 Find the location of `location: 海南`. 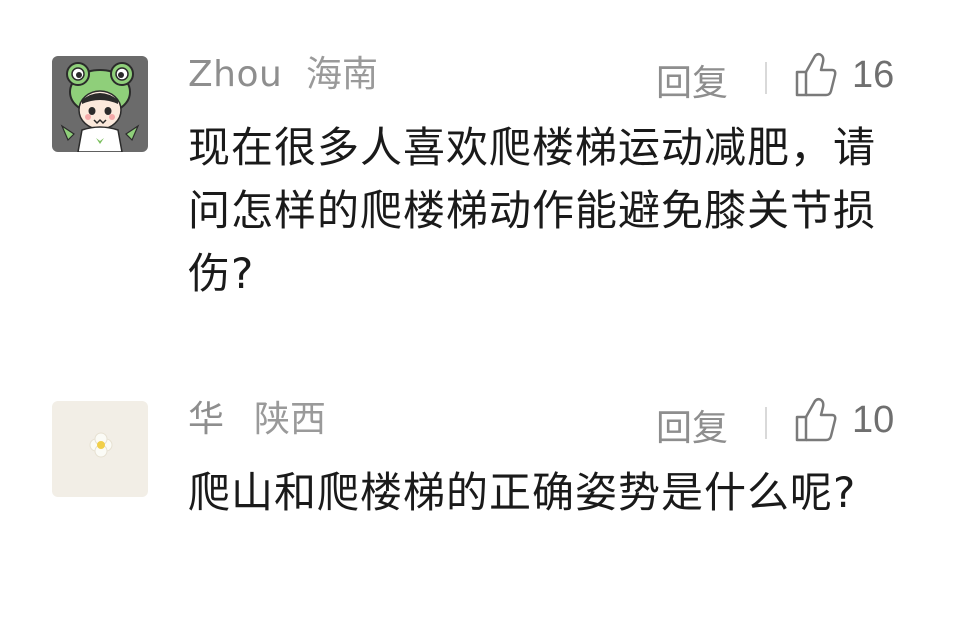

location: 海南 is located at coordinates (342, 74).